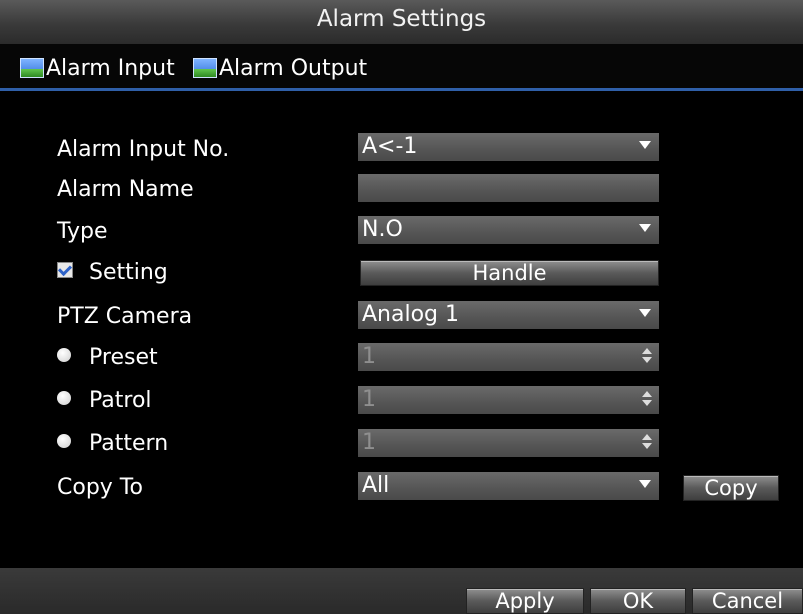 The image size is (803, 614). What do you see at coordinates (731, 488) in the screenshot?
I see `copy-button: Copy` at bounding box center [731, 488].